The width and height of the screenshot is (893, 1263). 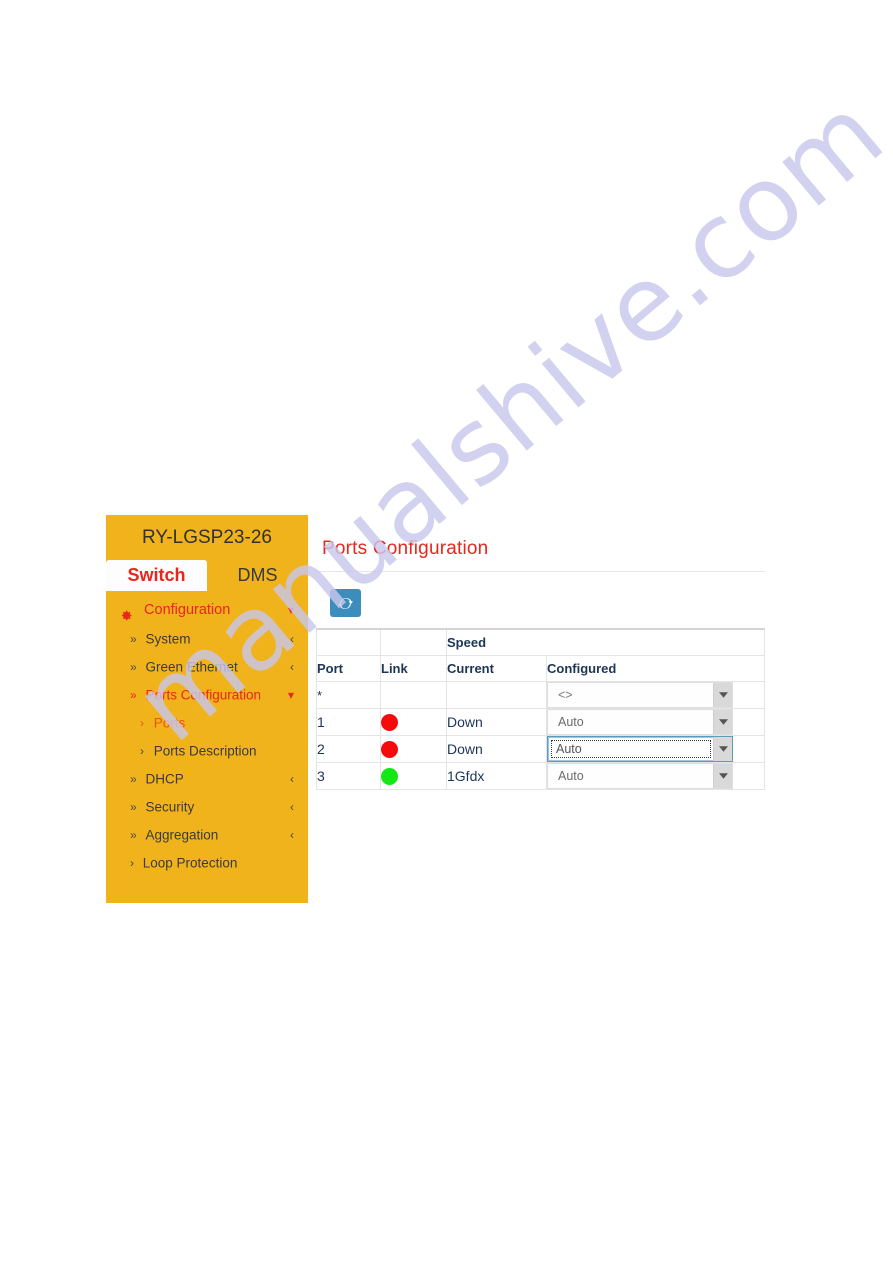 What do you see at coordinates (164, 779) in the screenshot?
I see `sidebar-item-dhcp-label: DHCP` at bounding box center [164, 779].